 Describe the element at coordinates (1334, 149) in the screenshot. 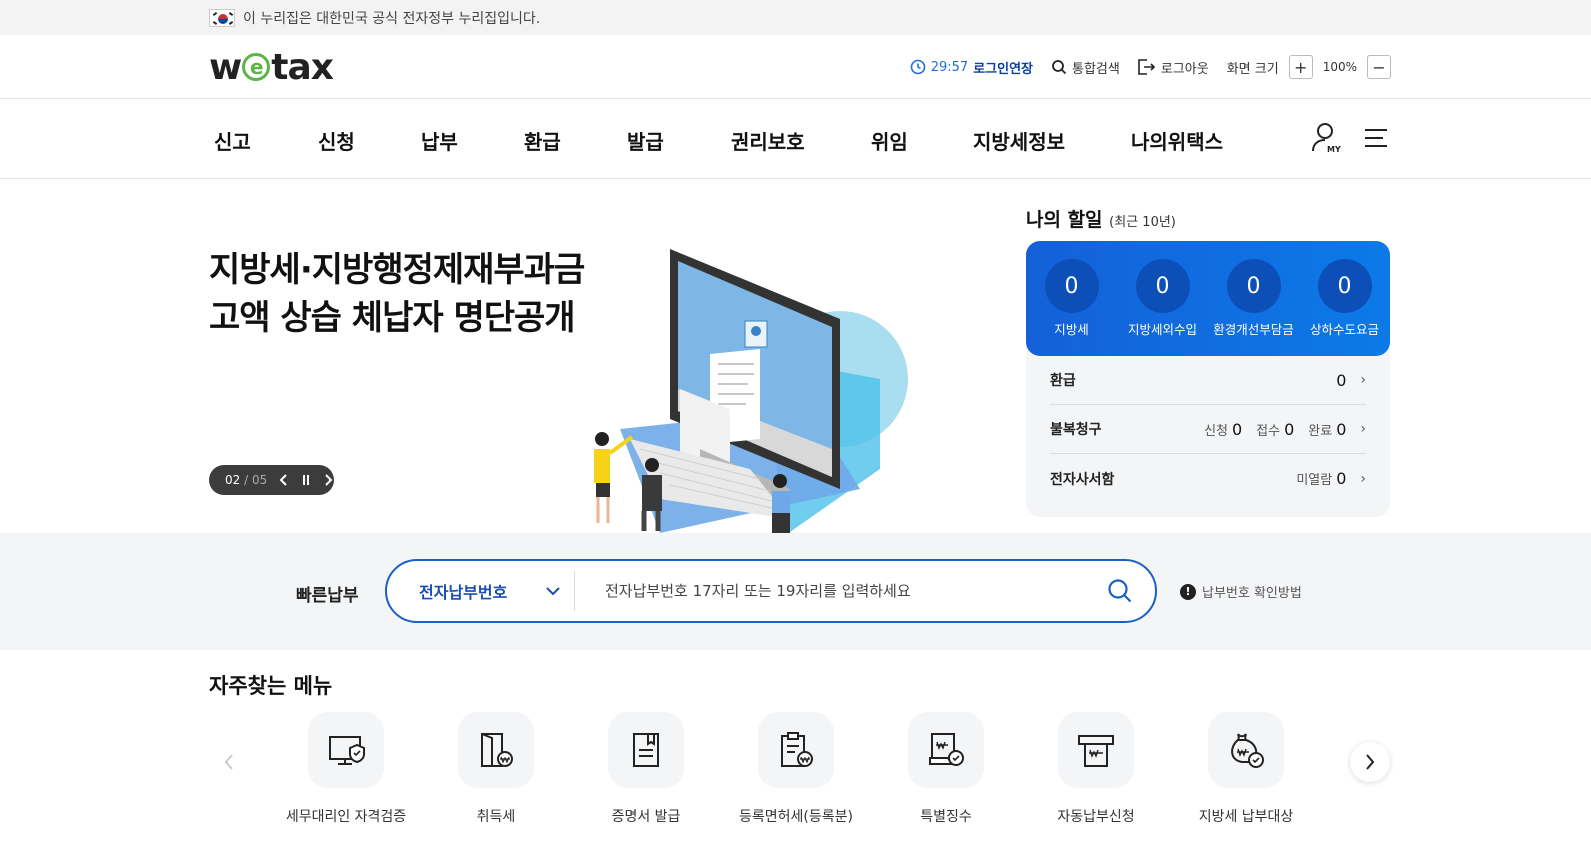

I see `my-badge: MY` at that location.